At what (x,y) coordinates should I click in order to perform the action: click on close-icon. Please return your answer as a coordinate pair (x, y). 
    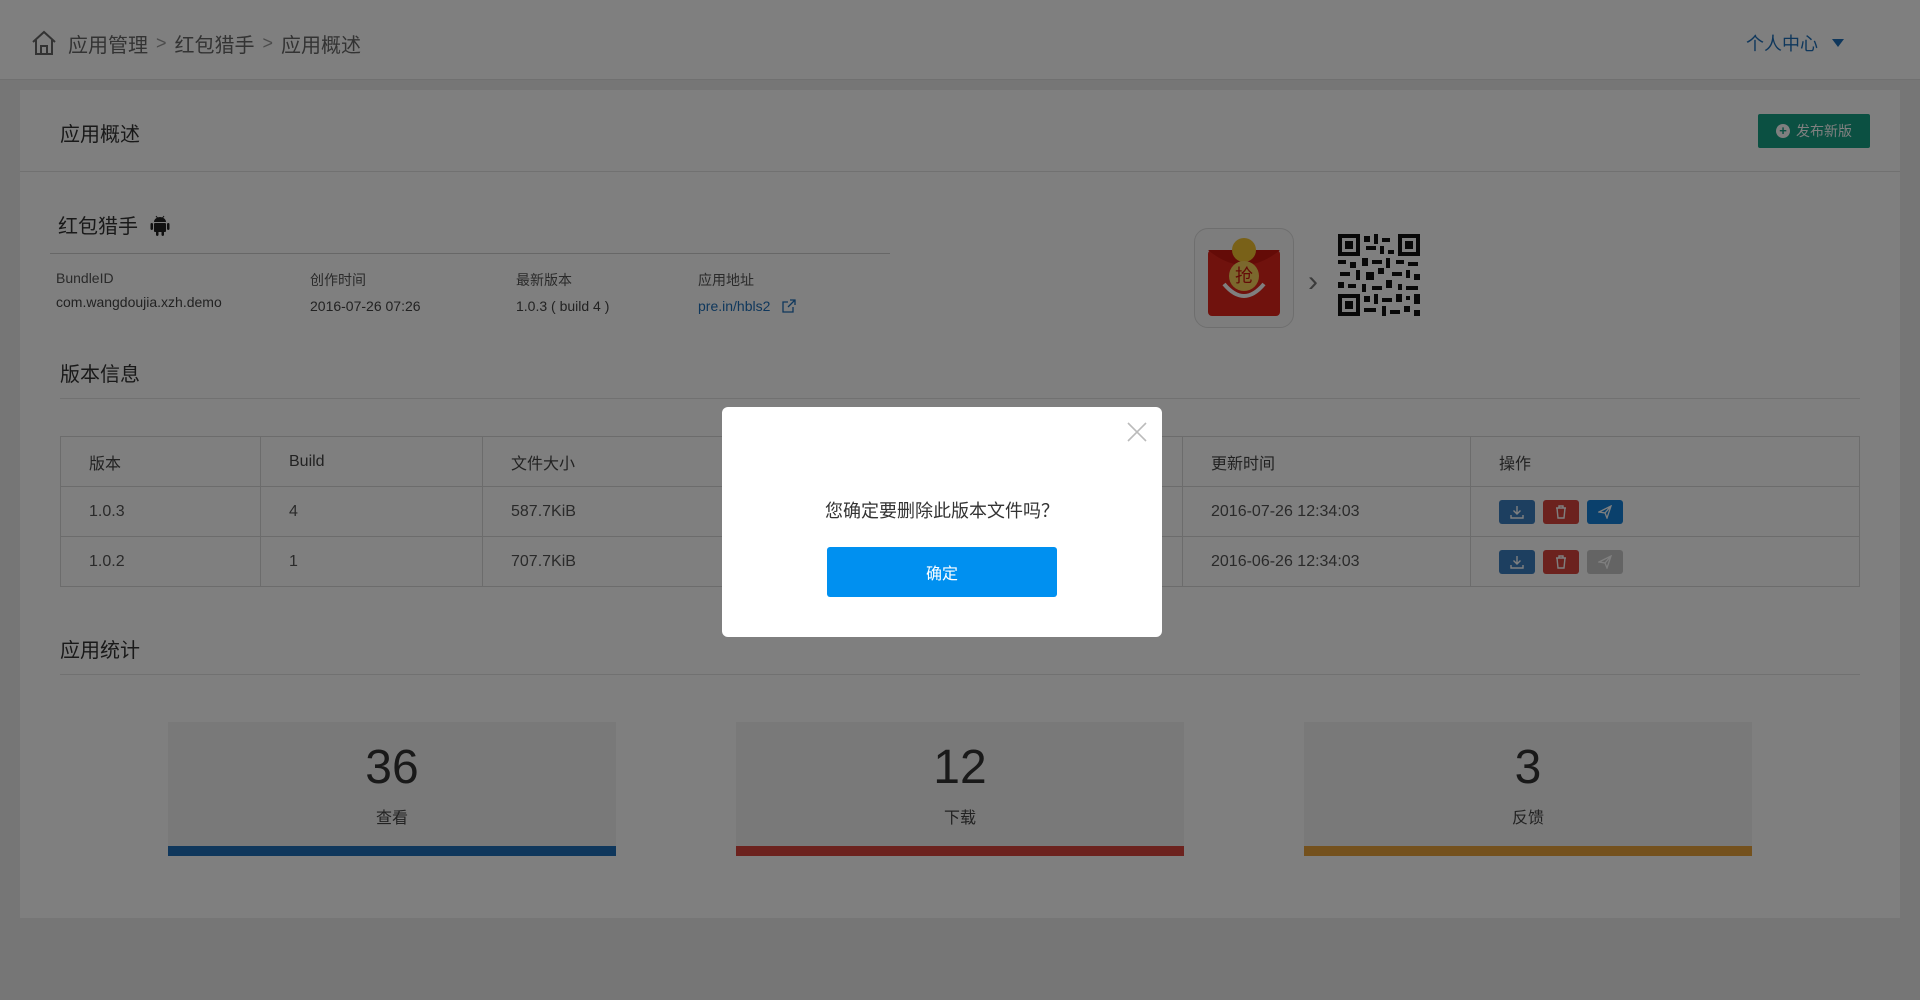
    Looking at the image, I should click on (1137, 432).